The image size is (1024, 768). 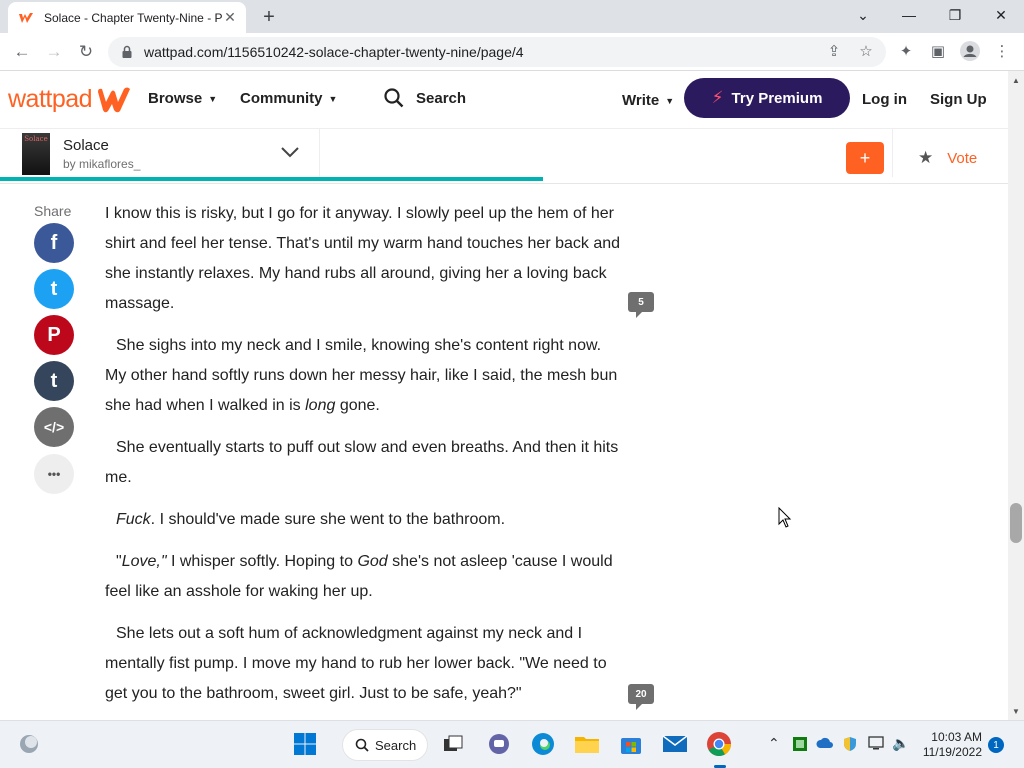 I want to click on tray-app-green-icon, so click(x=800, y=745).